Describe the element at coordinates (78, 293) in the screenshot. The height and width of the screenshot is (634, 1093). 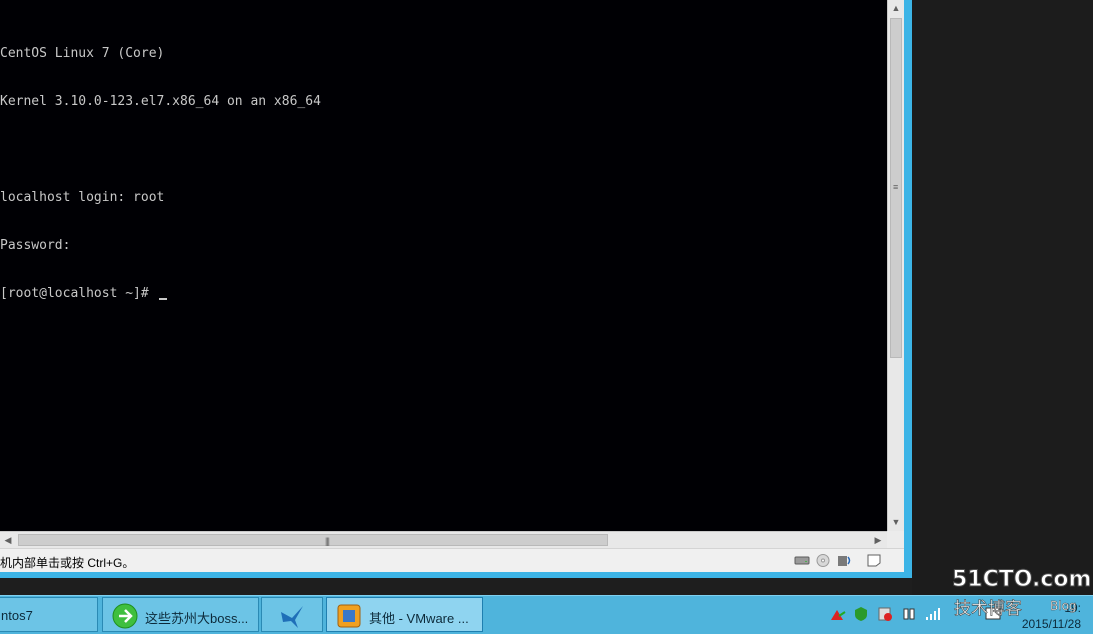
I see `console-prompt: [root@localhost ~]#` at that location.